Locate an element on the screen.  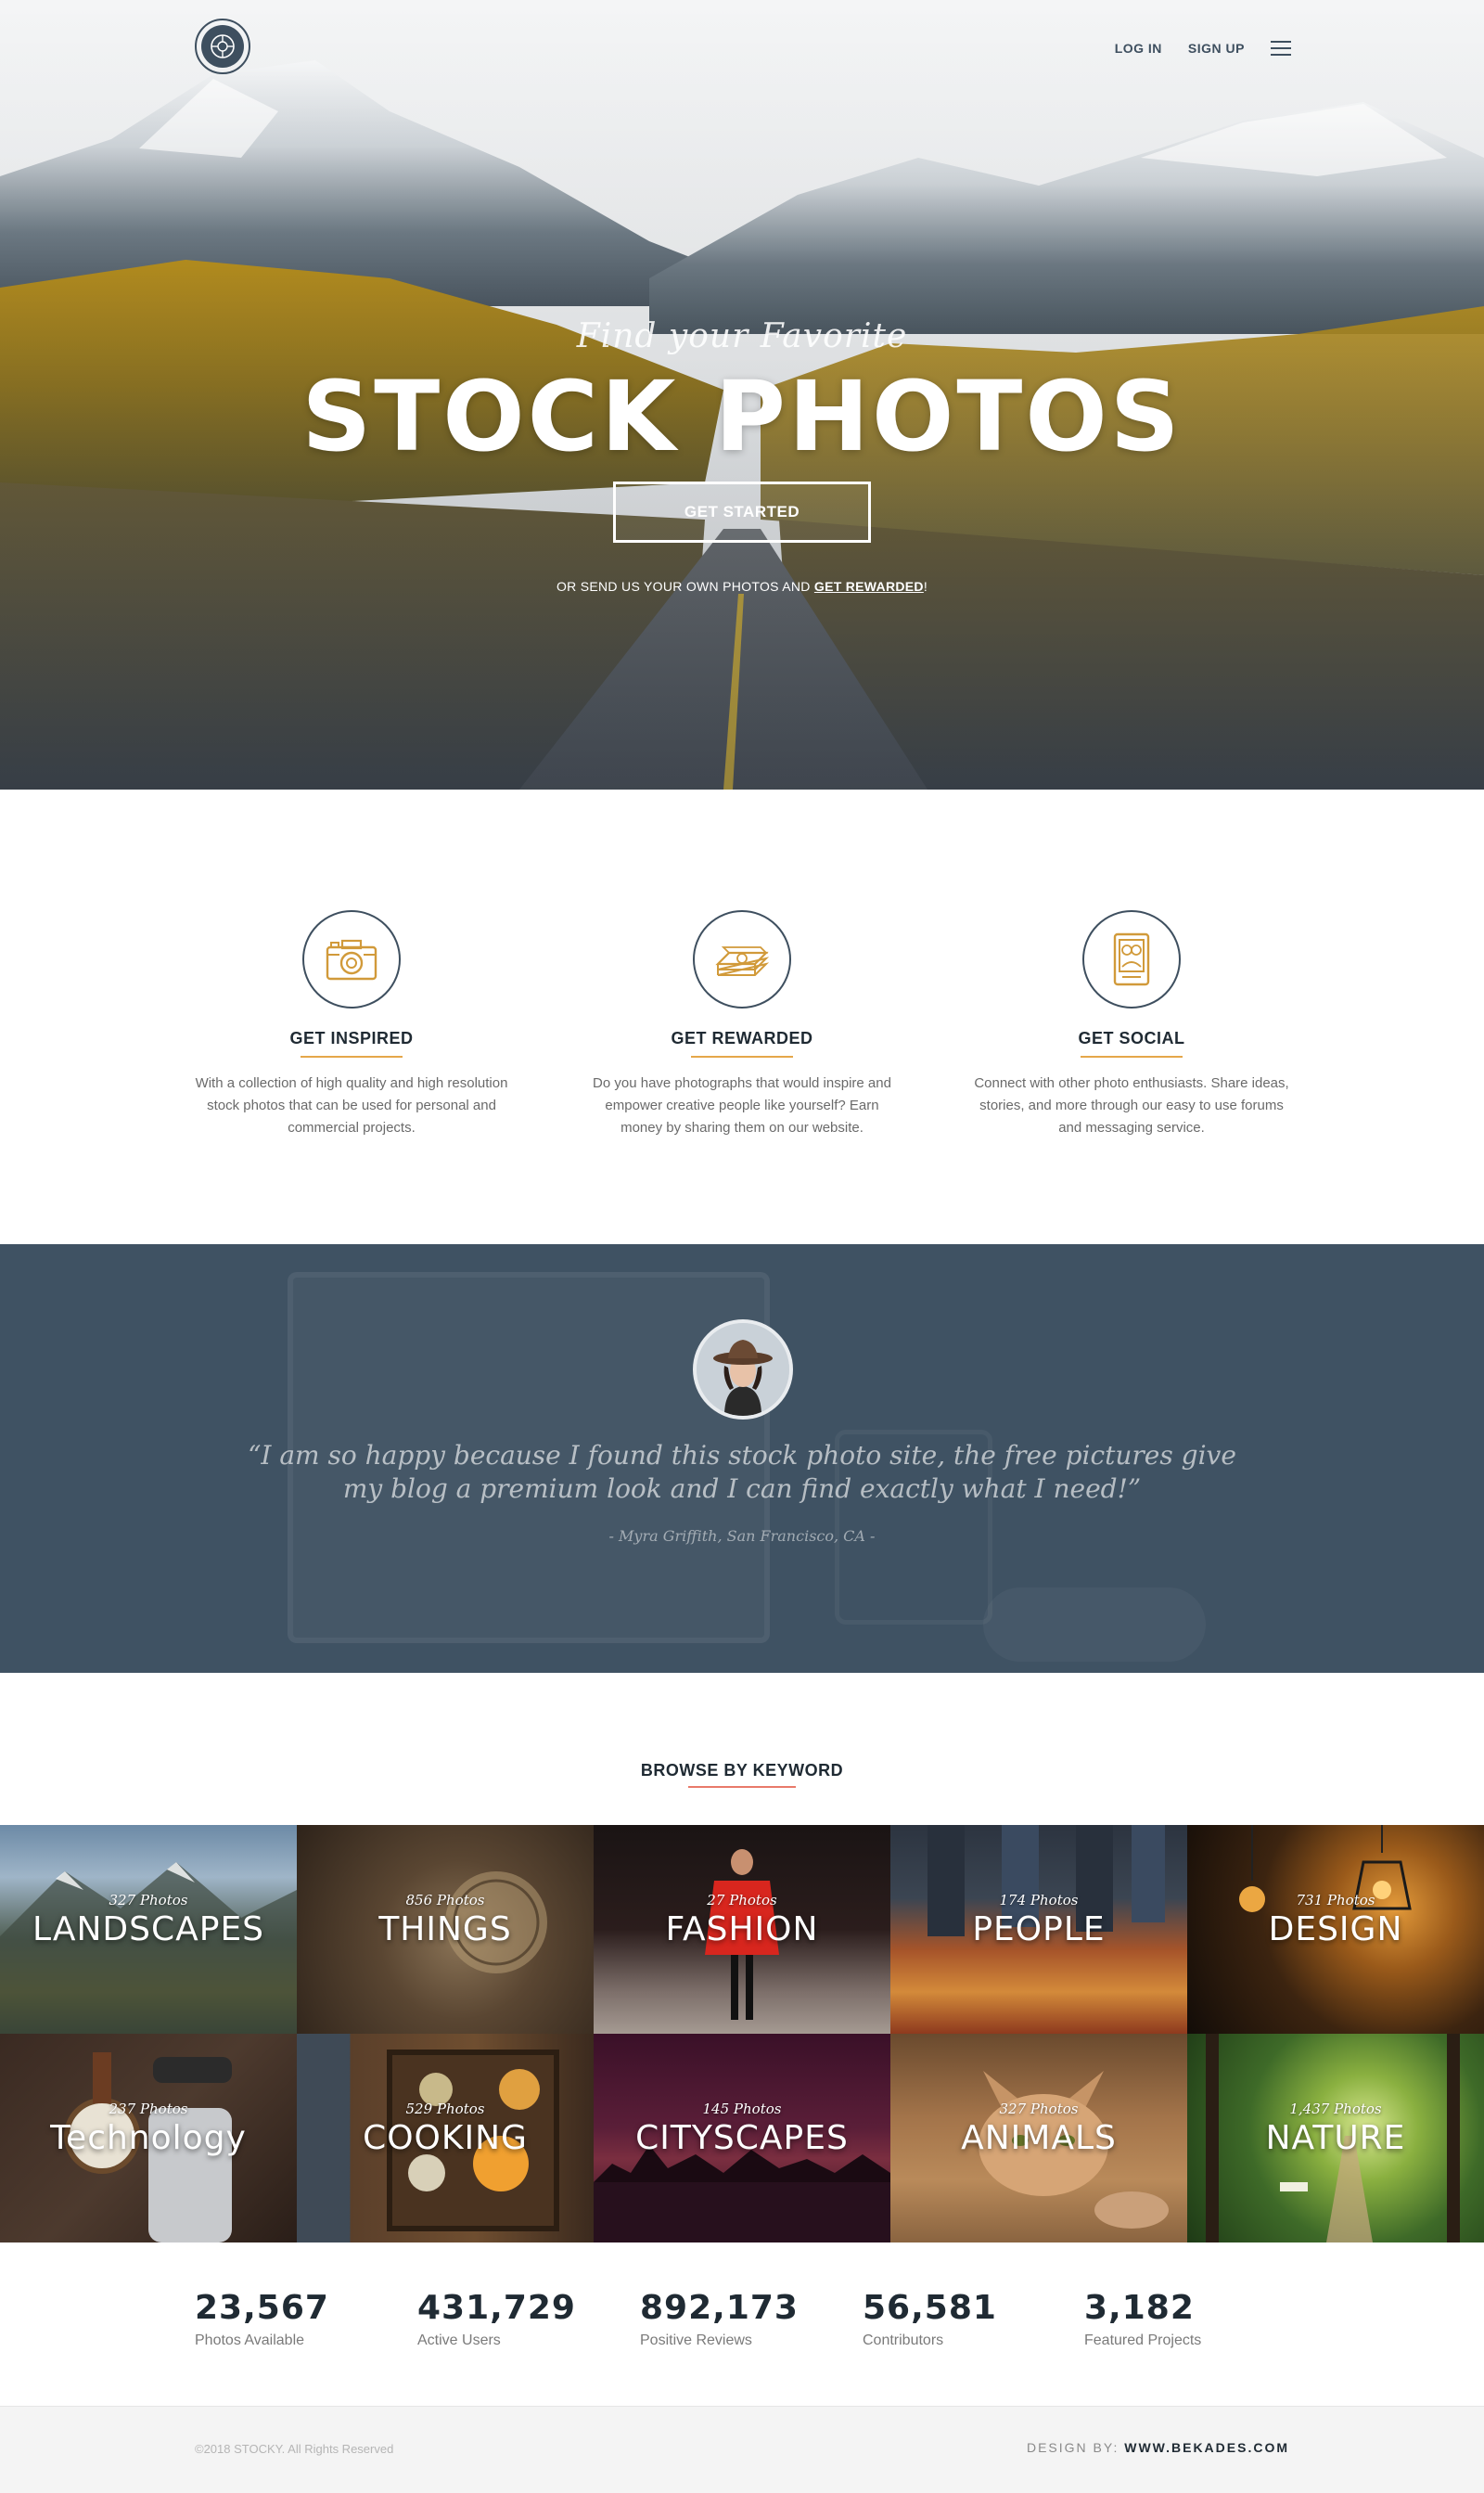
keyword-tile-cityscapes: 145 Photos CITYSCAPES is located at coordinates (742, 2138).